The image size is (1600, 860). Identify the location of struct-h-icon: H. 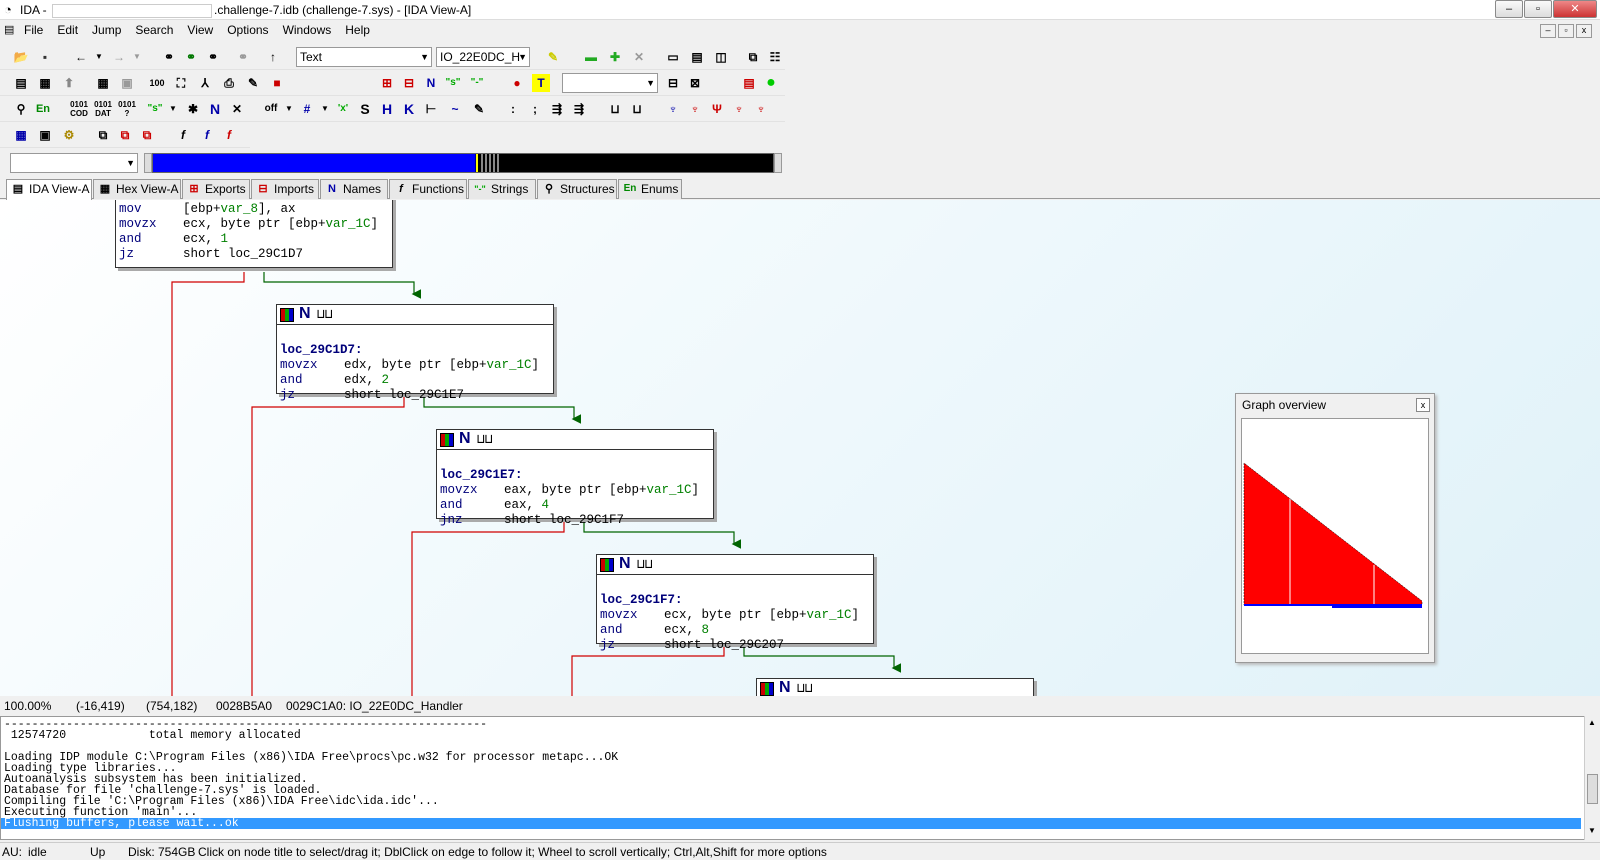
(387, 109).